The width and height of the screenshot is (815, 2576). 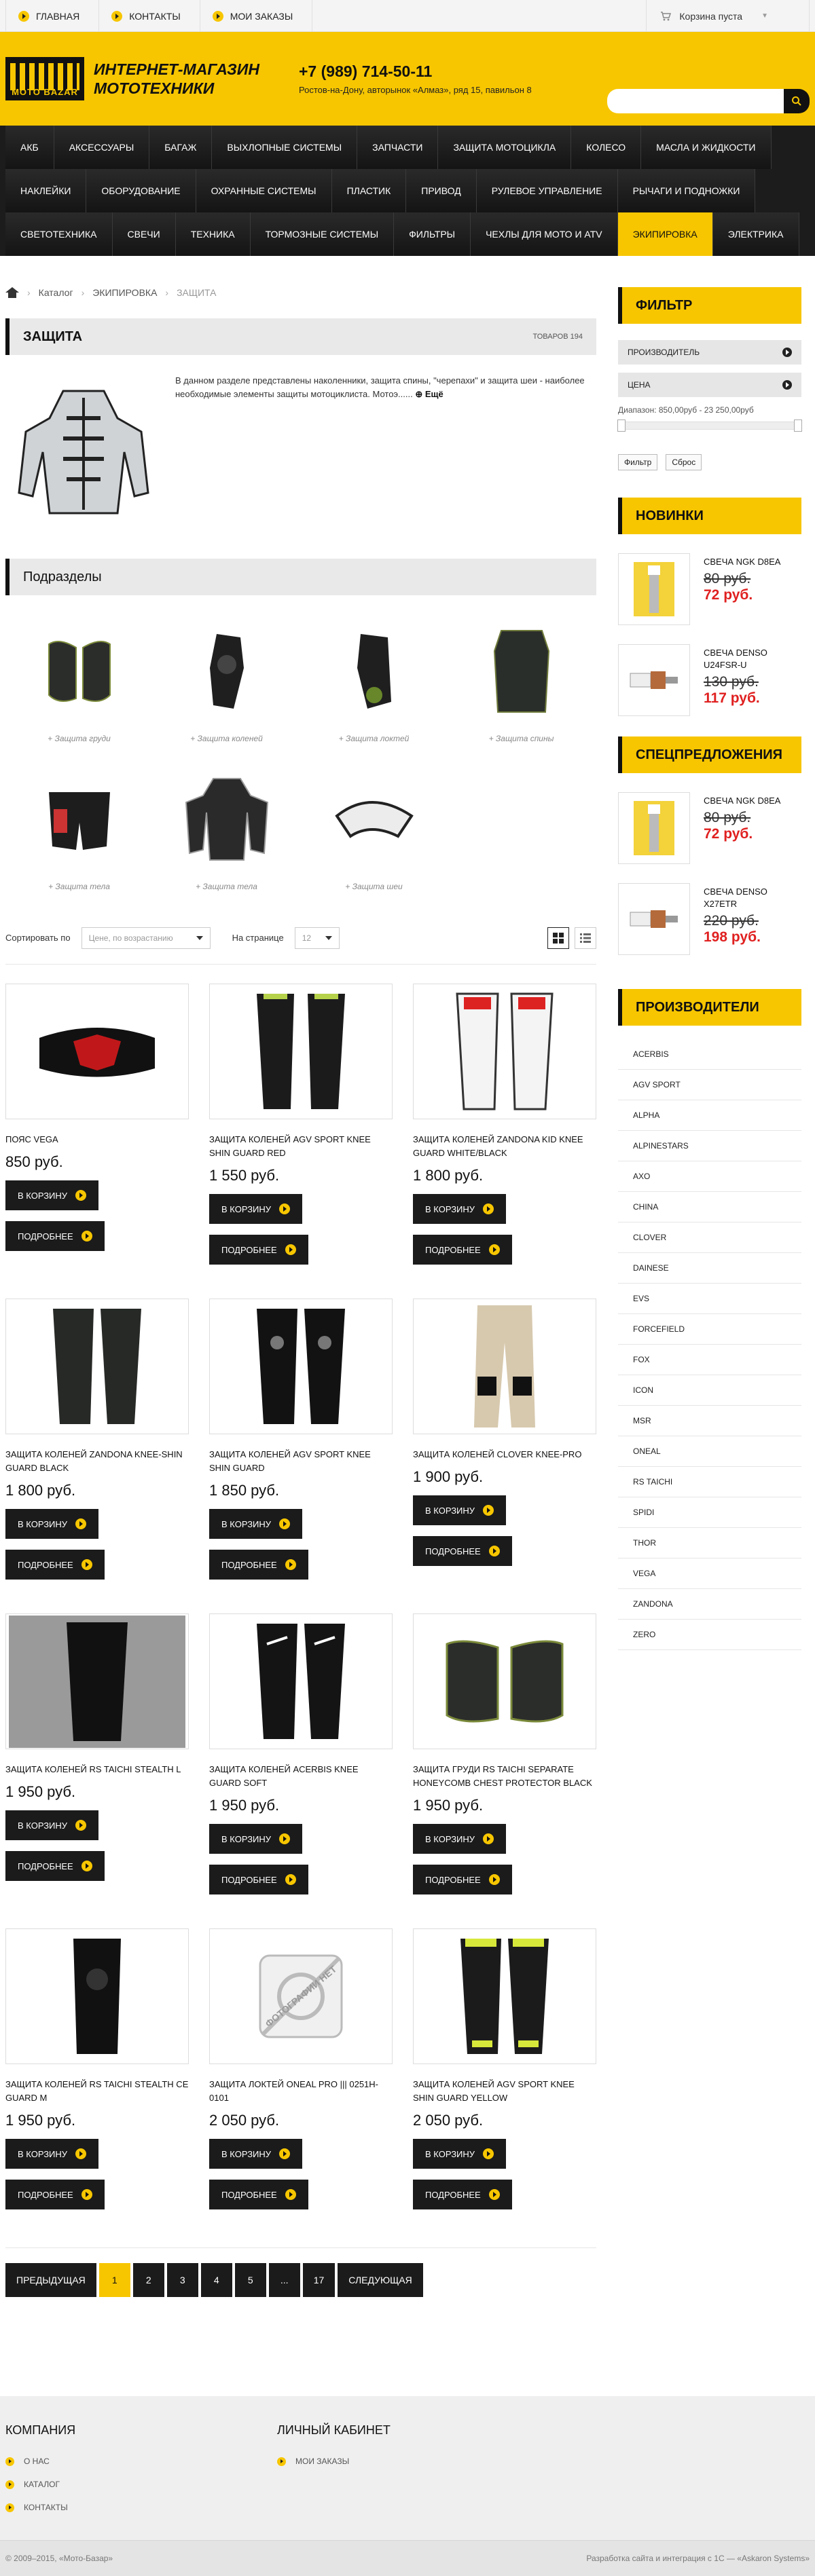 What do you see at coordinates (102, 148) in the screenshot?
I see `menu-item: АКСЕССУАРЫ` at bounding box center [102, 148].